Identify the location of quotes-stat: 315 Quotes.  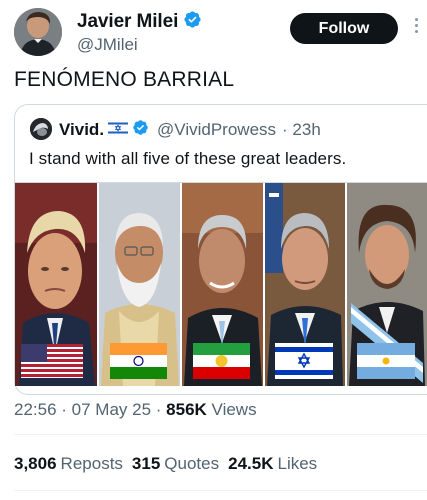
(175, 464).